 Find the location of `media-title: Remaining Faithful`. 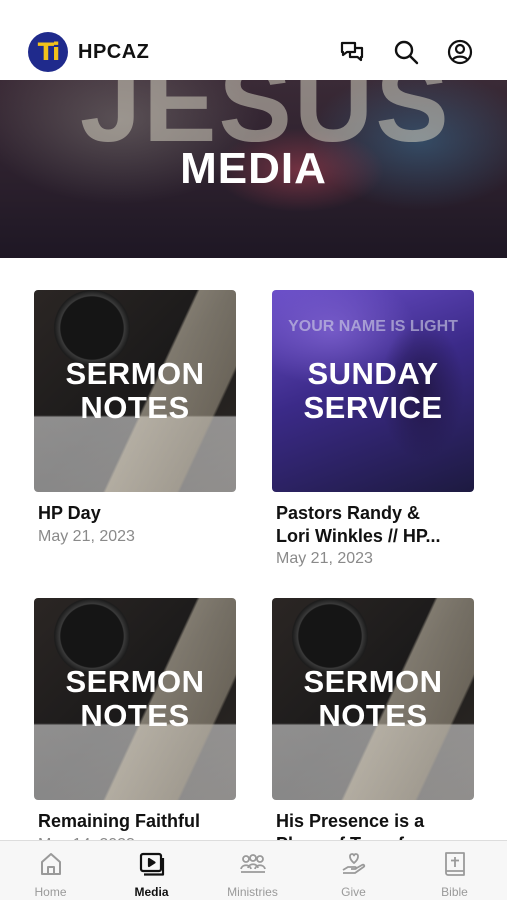

media-title: Remaining Faithful is located at coordinates (137, 821).